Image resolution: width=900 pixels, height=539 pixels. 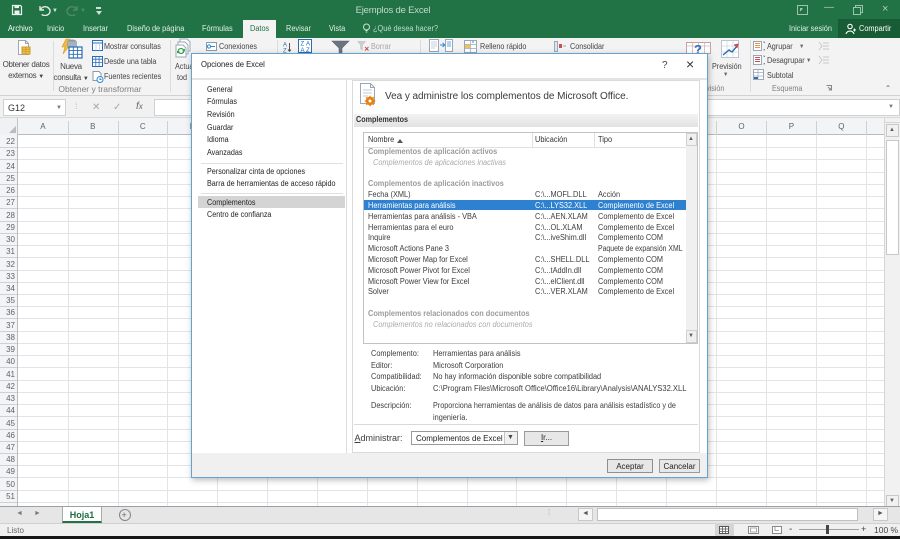 I want to click on svg-text: A, so click(x=308, y=45).